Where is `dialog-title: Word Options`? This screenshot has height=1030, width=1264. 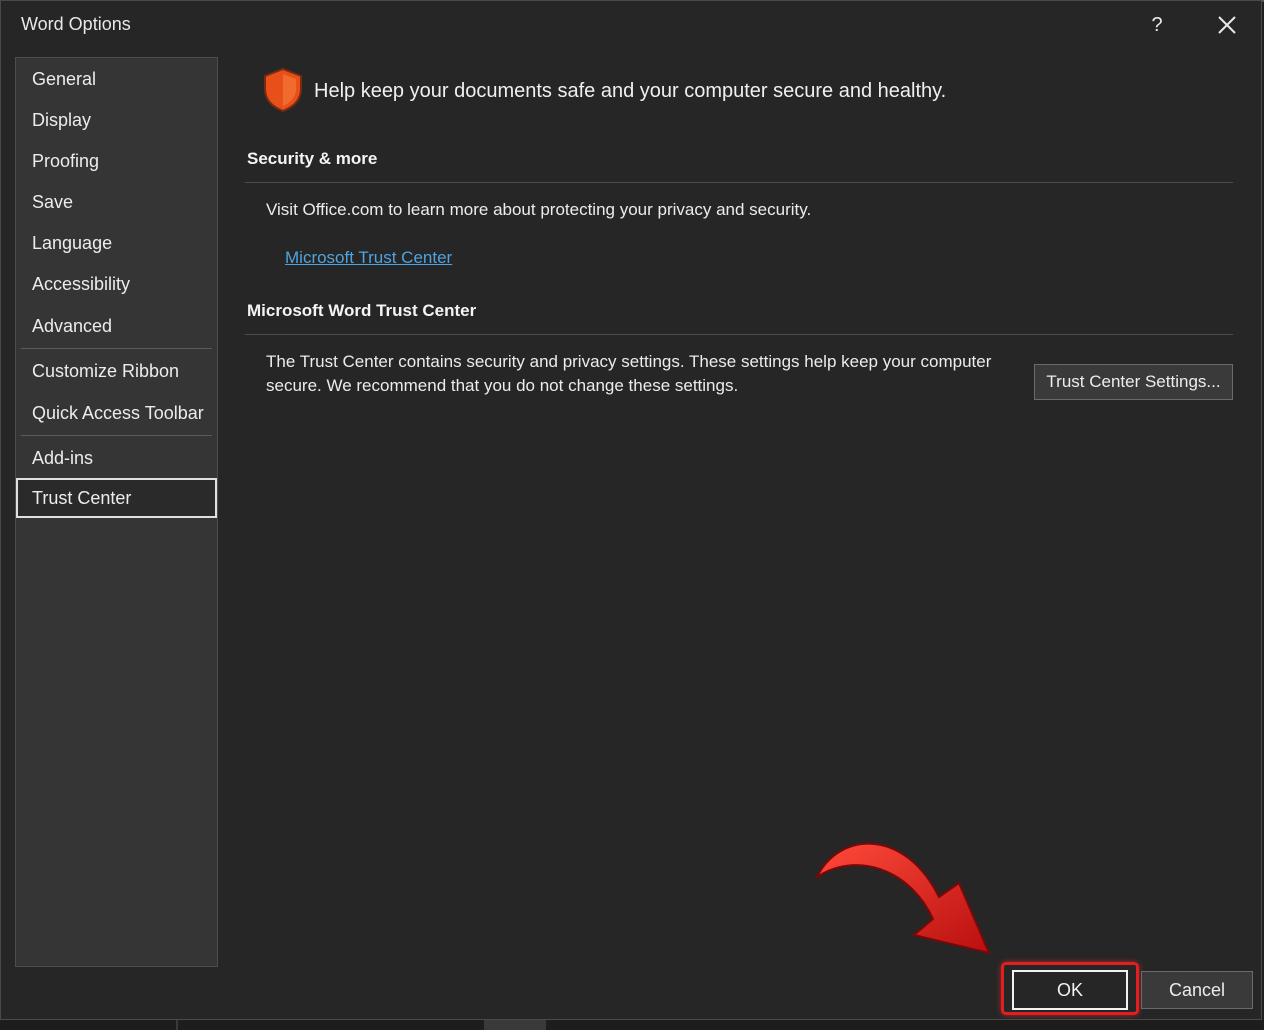
dialog-title: Word Options is located at coordinates (76, 24).